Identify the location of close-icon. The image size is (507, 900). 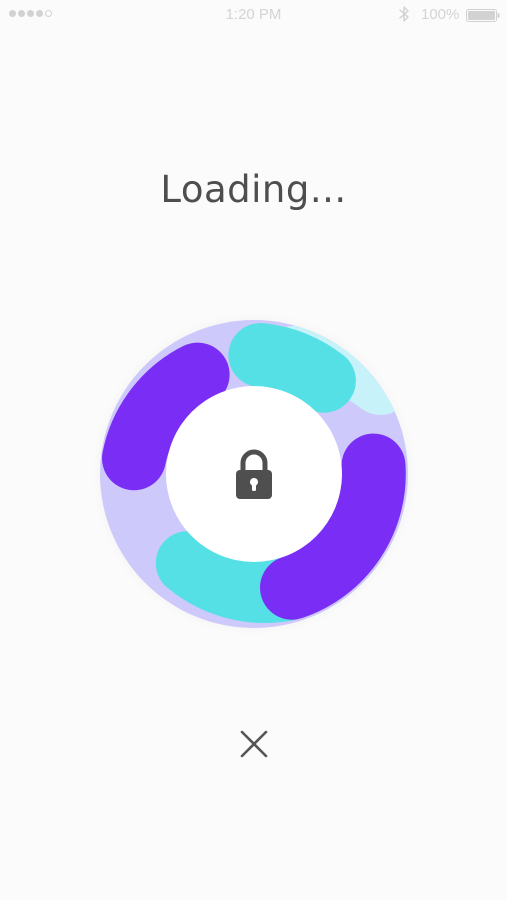
(254, 744).